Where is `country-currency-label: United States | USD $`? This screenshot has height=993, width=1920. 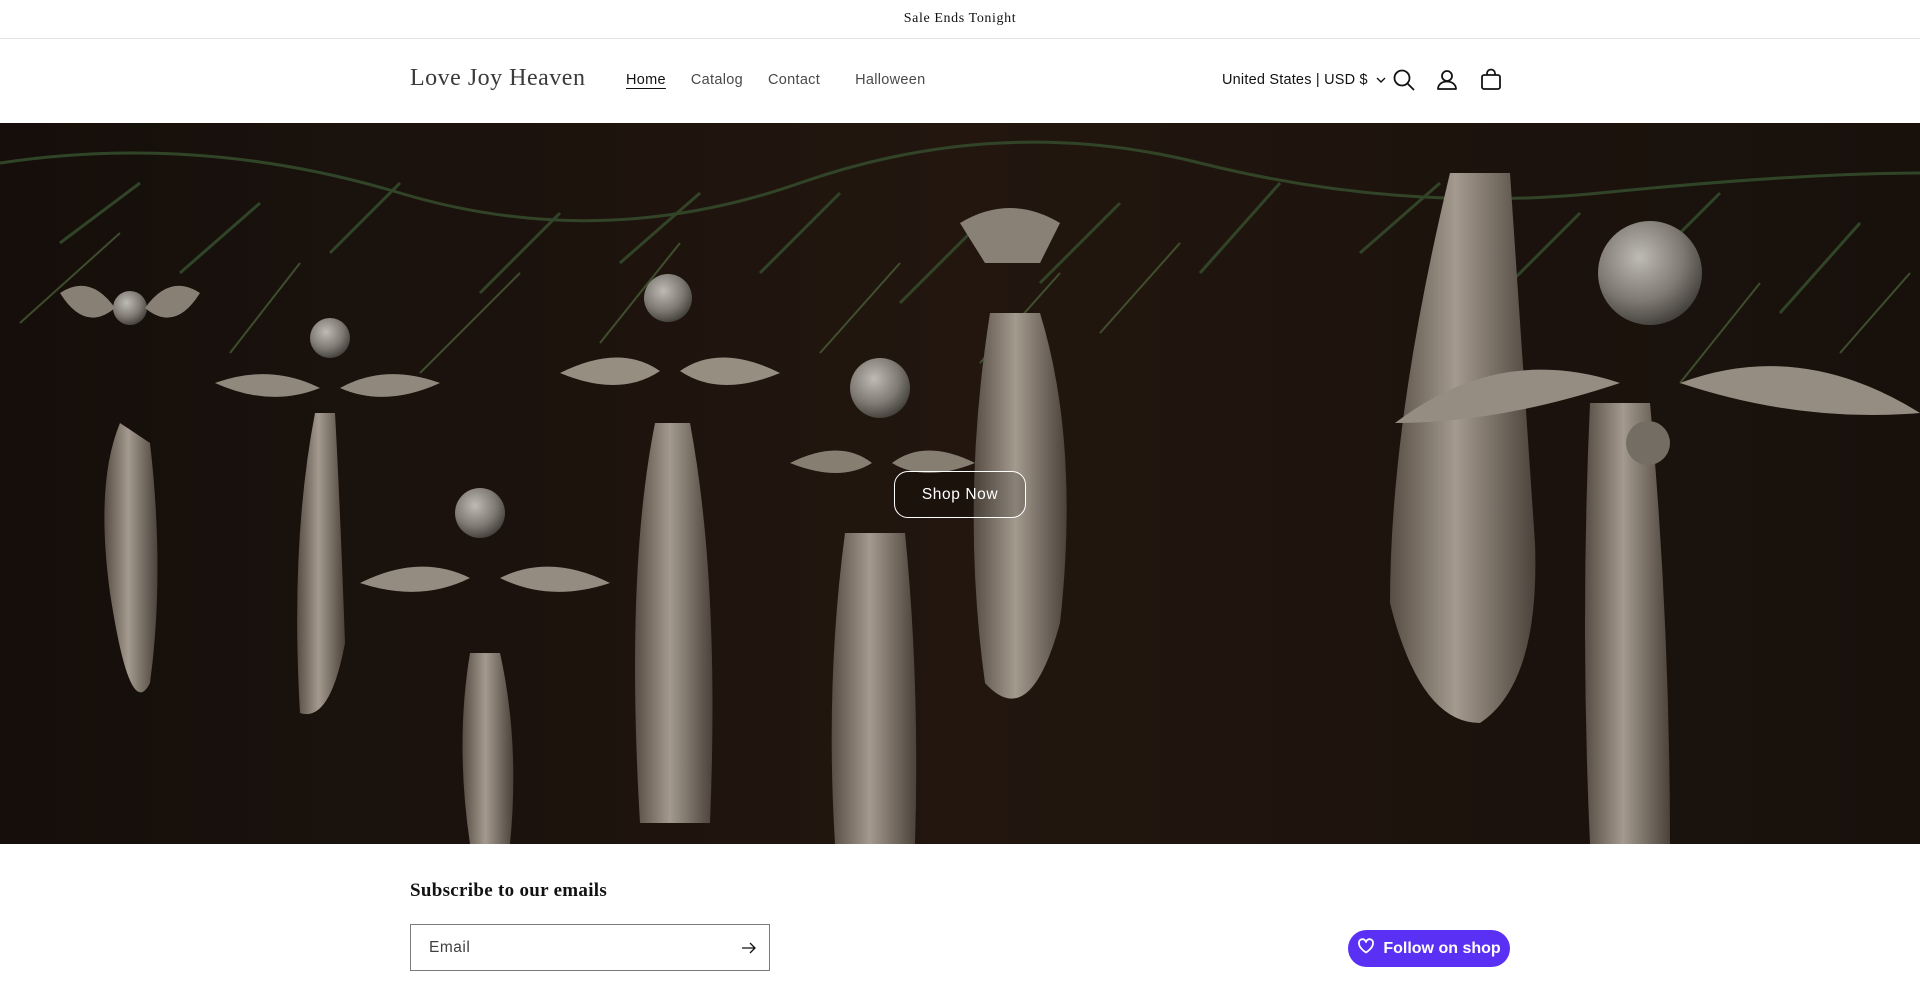 country-currency-label: United States | USD $ is located at coordinates (1295, 80).